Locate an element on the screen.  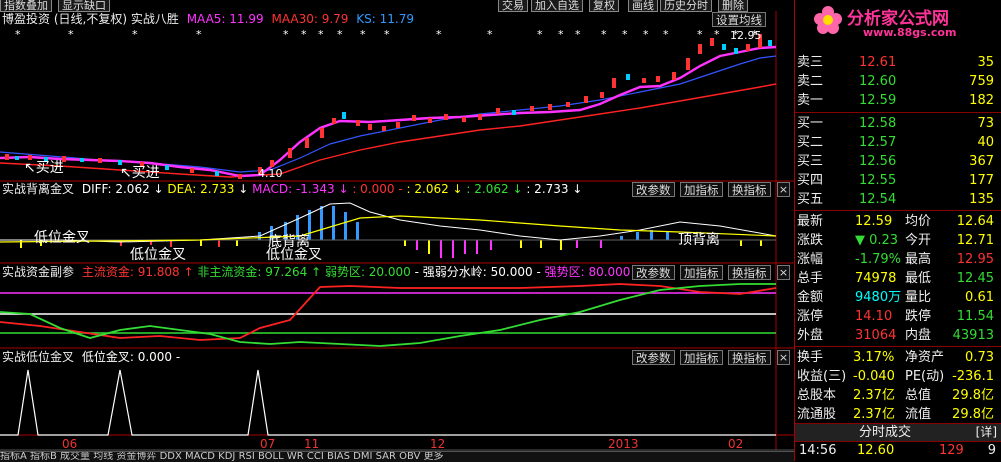
detail-label: 详 is located at coordinates (986, 432).